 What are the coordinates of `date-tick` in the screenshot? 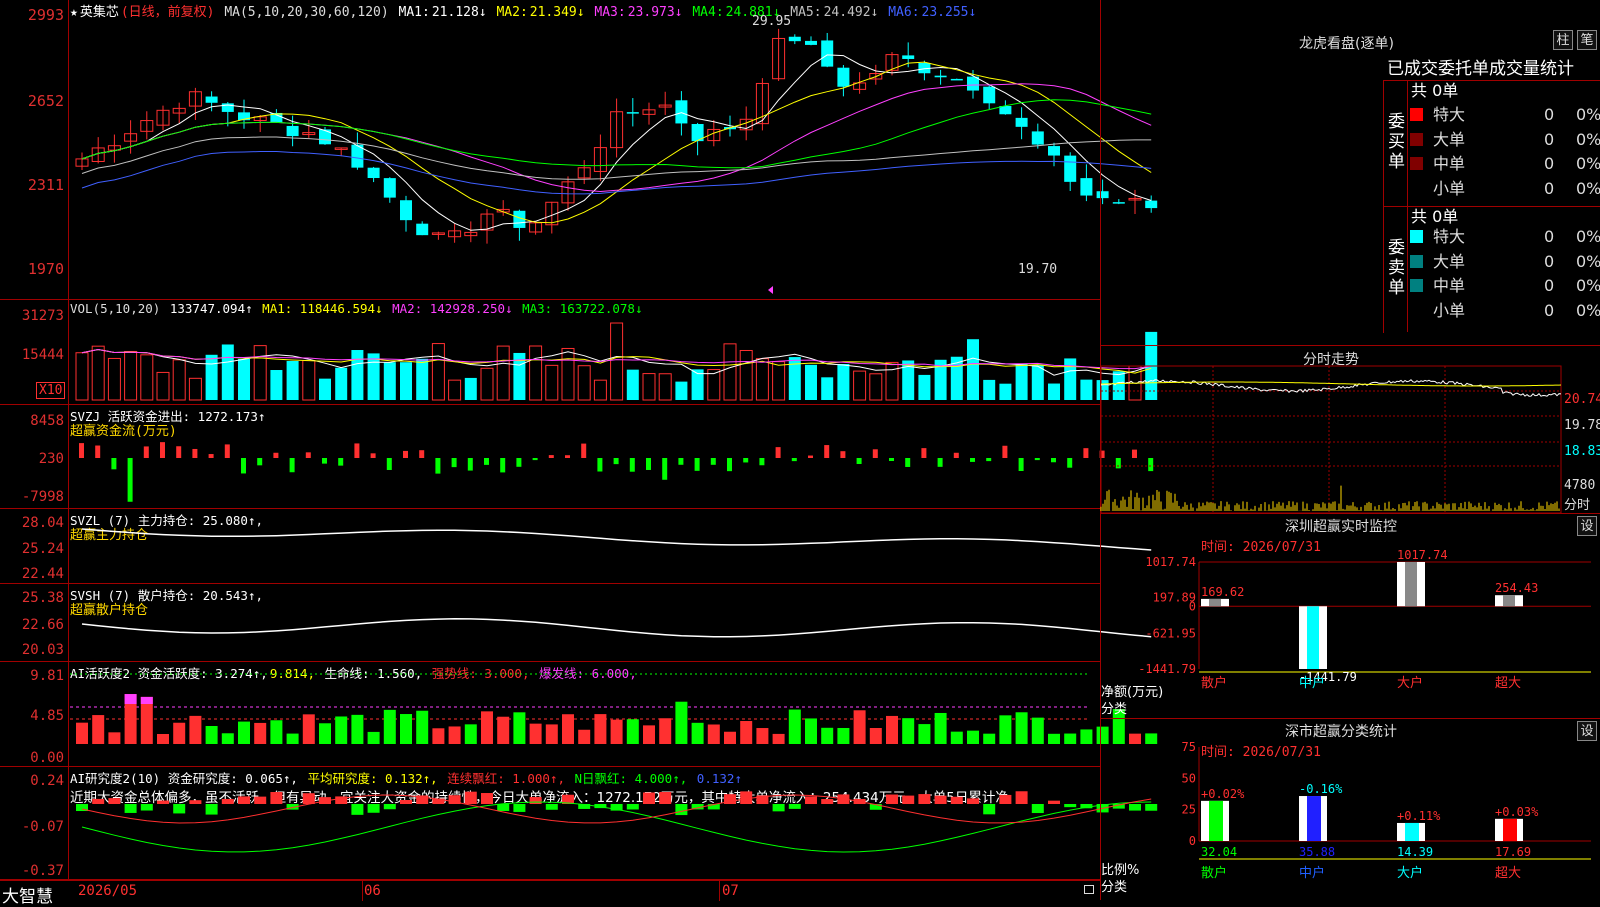 It's located at (362, 891).